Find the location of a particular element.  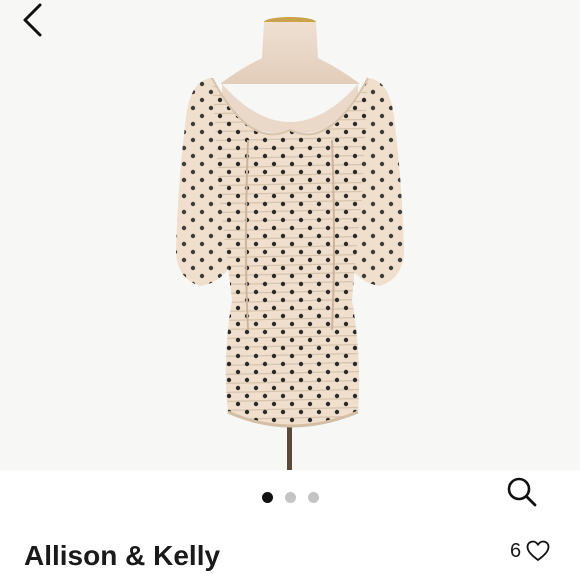

search-icon is located at coordinates (522, 492).